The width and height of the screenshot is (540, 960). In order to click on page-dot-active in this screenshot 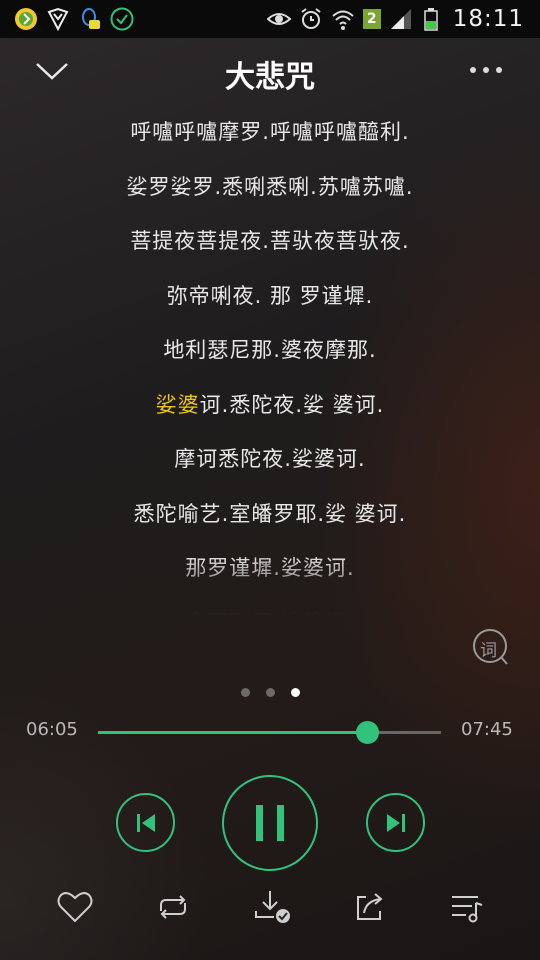, I will do `click(295, 692)`.